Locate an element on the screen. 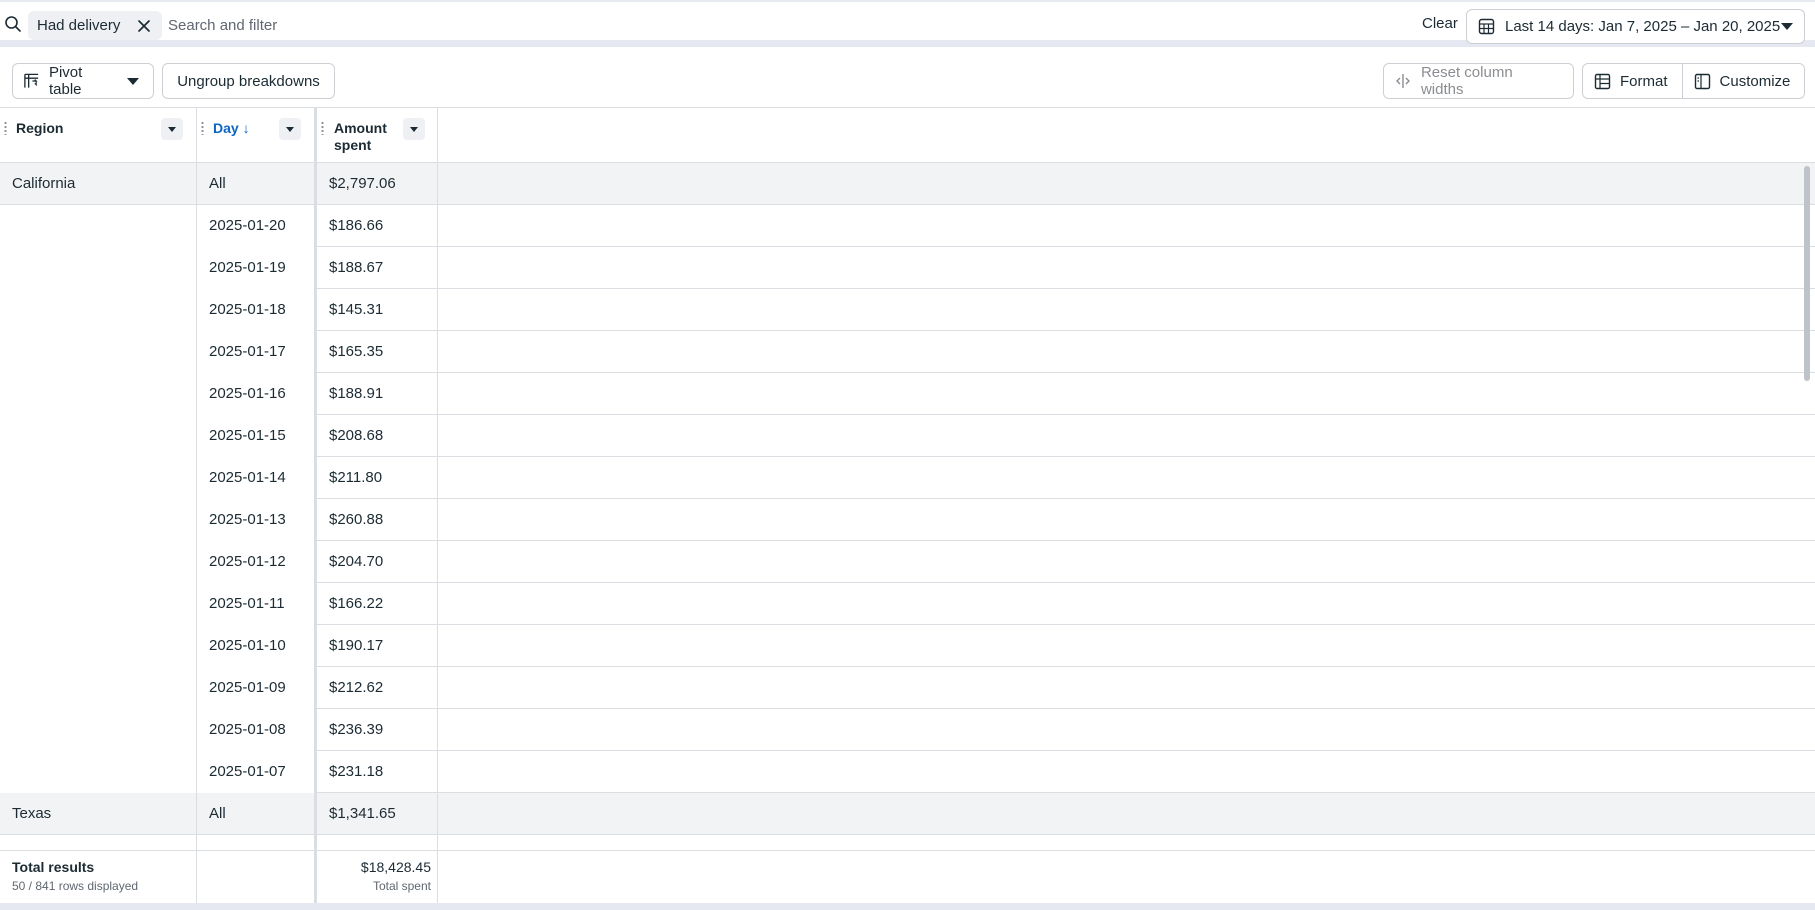 Image resolution: width=1815 pixels, height=910 pixels. day-cell: 2025-01-11 is located at coordinates (257, 604).